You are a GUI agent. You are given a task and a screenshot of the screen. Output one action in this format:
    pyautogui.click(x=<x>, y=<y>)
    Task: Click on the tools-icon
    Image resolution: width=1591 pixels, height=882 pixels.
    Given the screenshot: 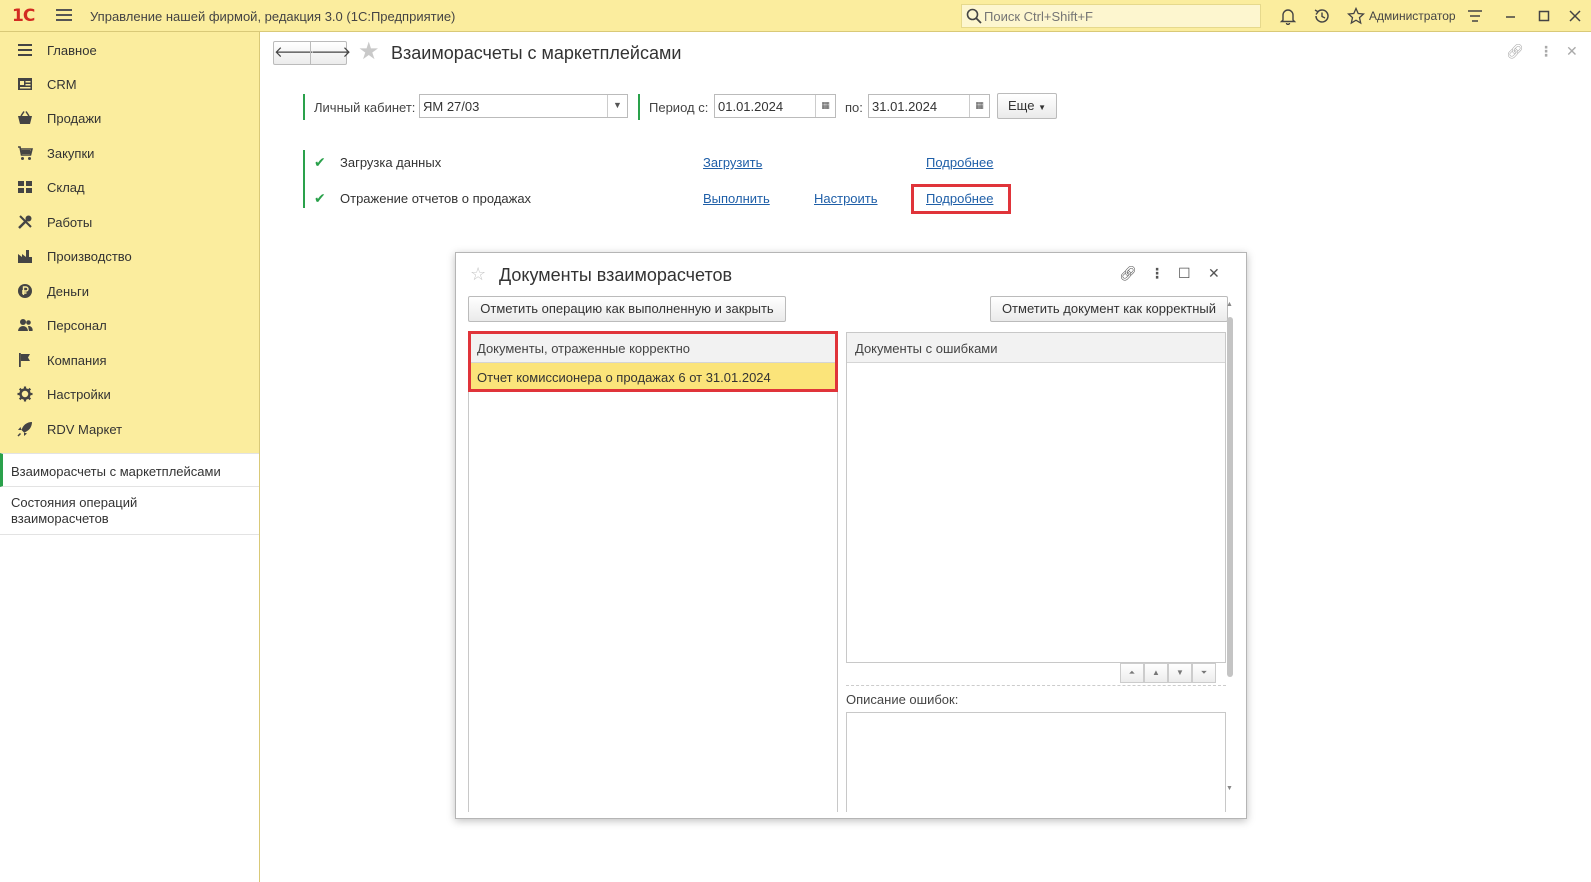 What is the action you would take?
    pyautogui.click(x=25, y=222)
    